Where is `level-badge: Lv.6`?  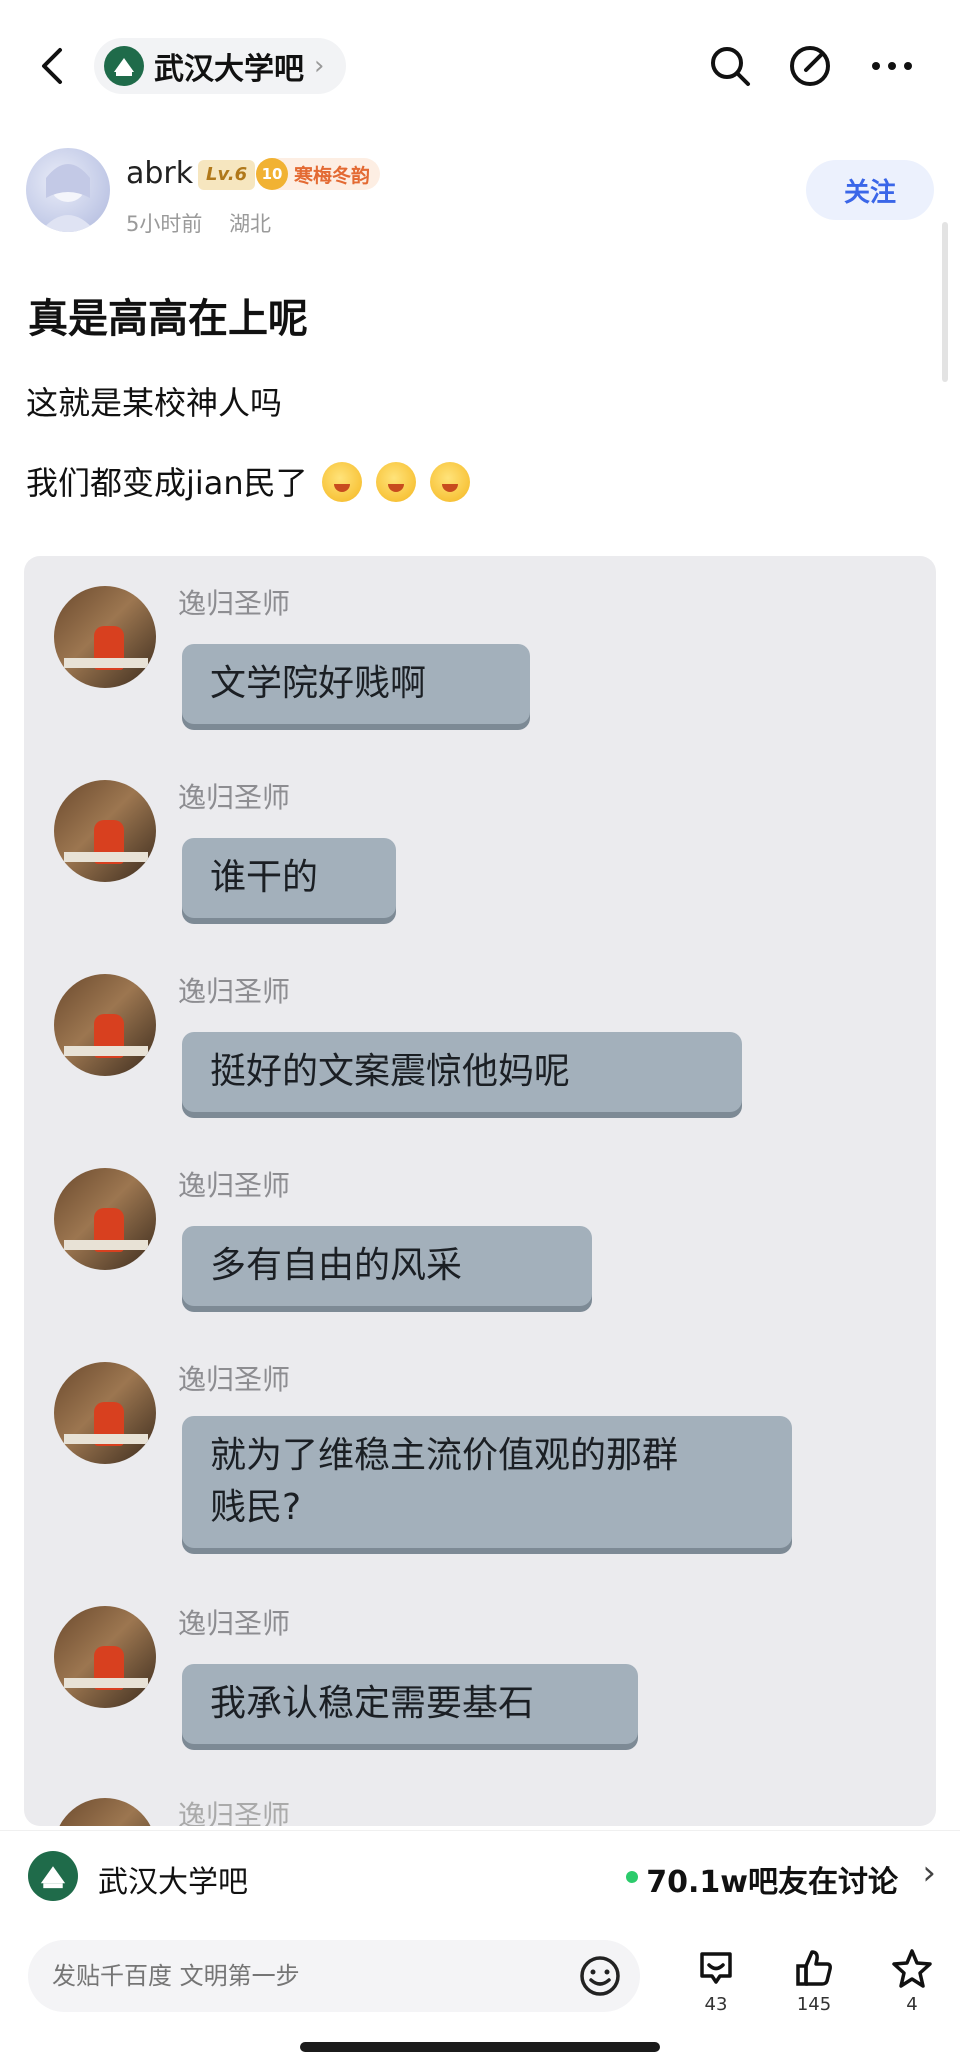 level-badge: Lv.6 is located at coordinates (227, 175).